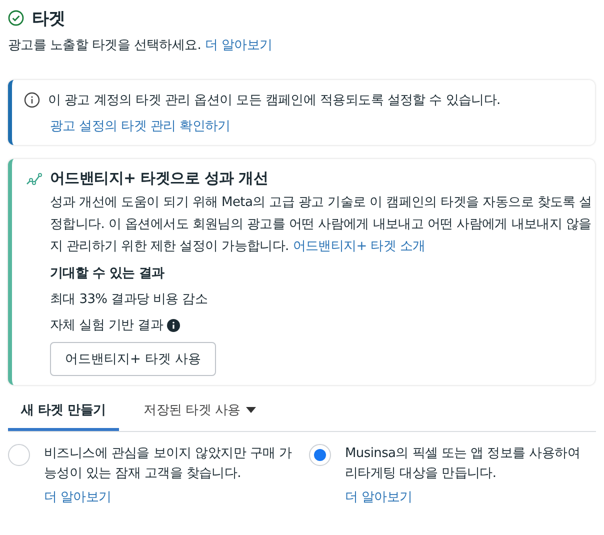 The image size is (604, 535). What do you see at coordinates (129, 299) in the screenshot?
I see `expected-result: 최대 33% 결과당 비용 감소` at bounding box center [129, 299].